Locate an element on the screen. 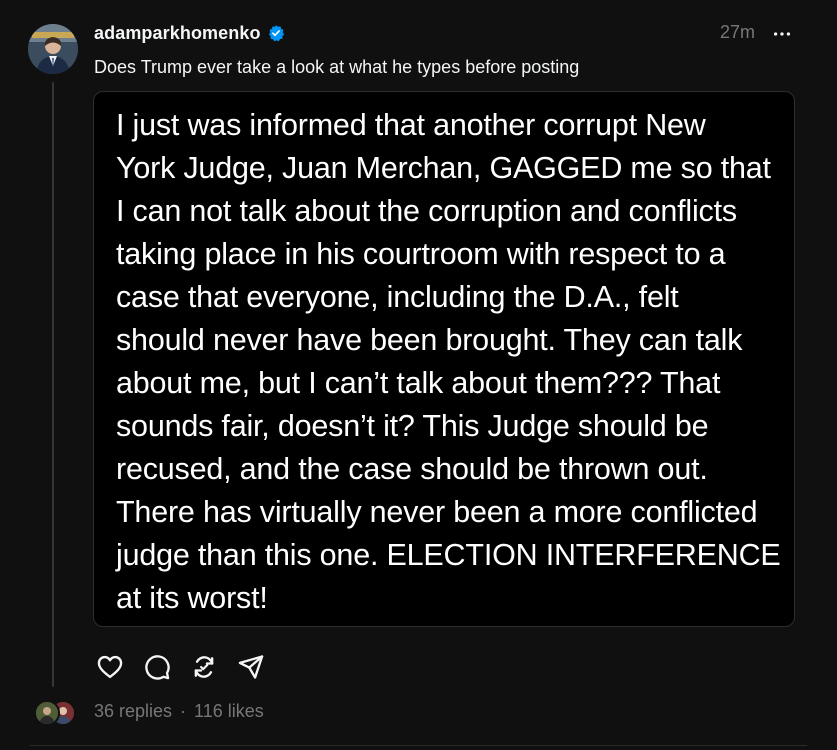  comment-icon is located at coordinates (157, 667).